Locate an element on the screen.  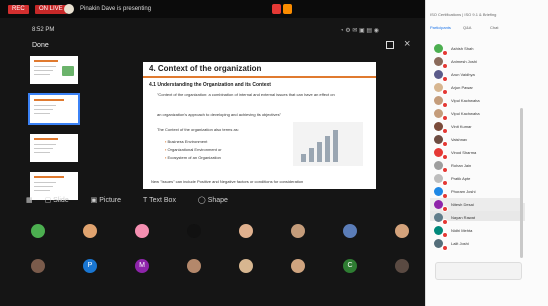
grid-icon: ▦ is located at coordinates (29, 200).